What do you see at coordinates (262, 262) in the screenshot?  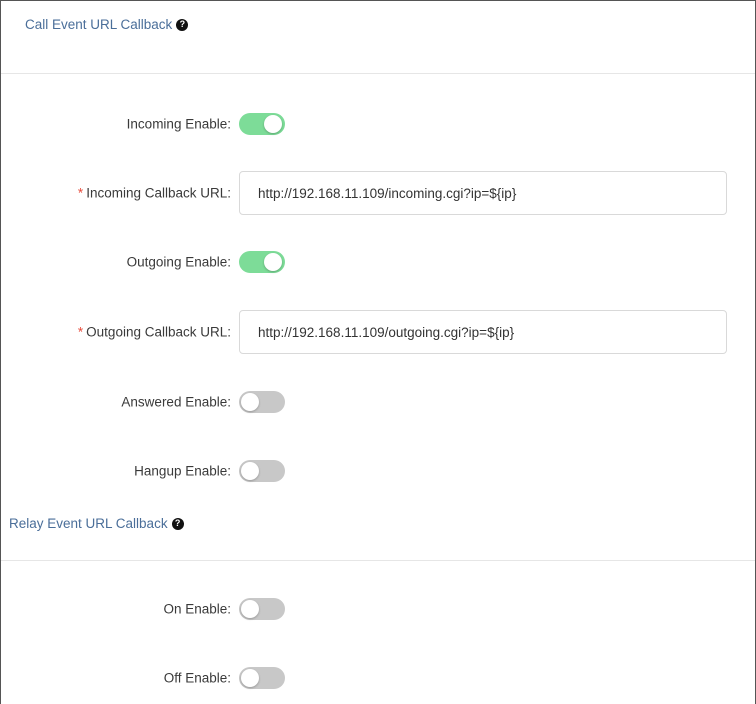 I see `outgoing-enable-toggle` at bounding box center [262, 262].